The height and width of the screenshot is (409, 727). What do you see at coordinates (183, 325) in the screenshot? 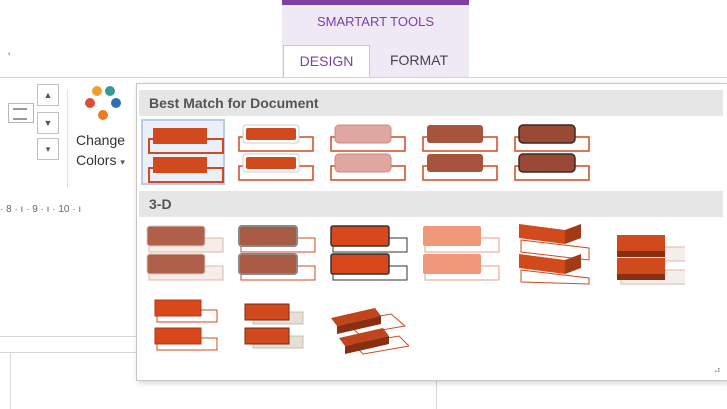
I see `style-3d-birds-eye` at bounding box center [183, 325].